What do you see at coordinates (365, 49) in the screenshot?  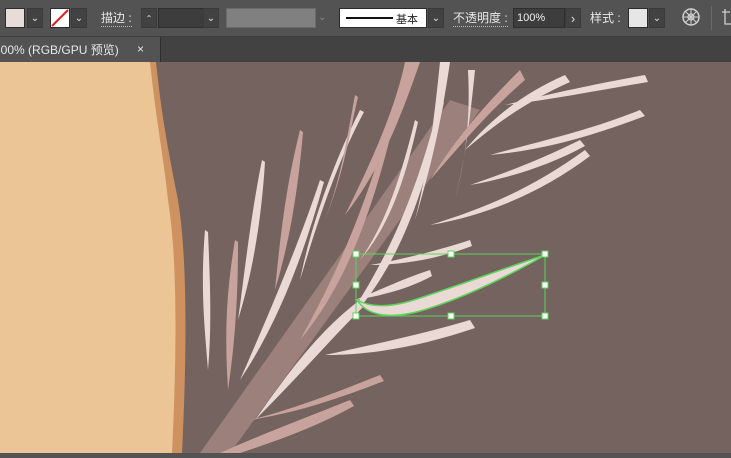 I see `document-tab-bar: 600% (RGB/GPU 预览) ×` at bounding box center [365, 49].